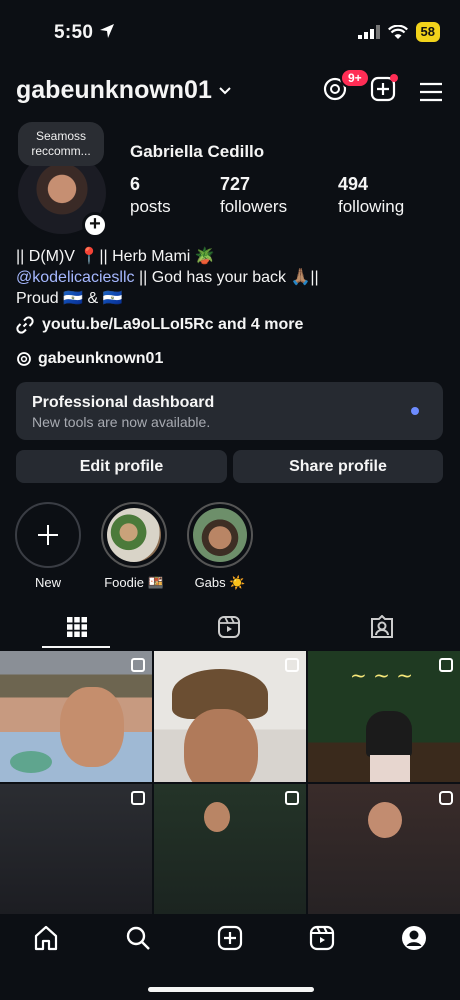  I want to click on neon-sign: ~ ~ ~, so click(381, 675).